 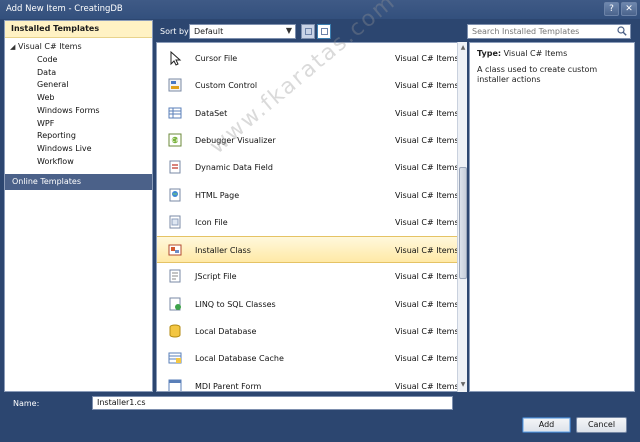 I want to click on template-item-name: HTML Page, so click(x=217, y=195).